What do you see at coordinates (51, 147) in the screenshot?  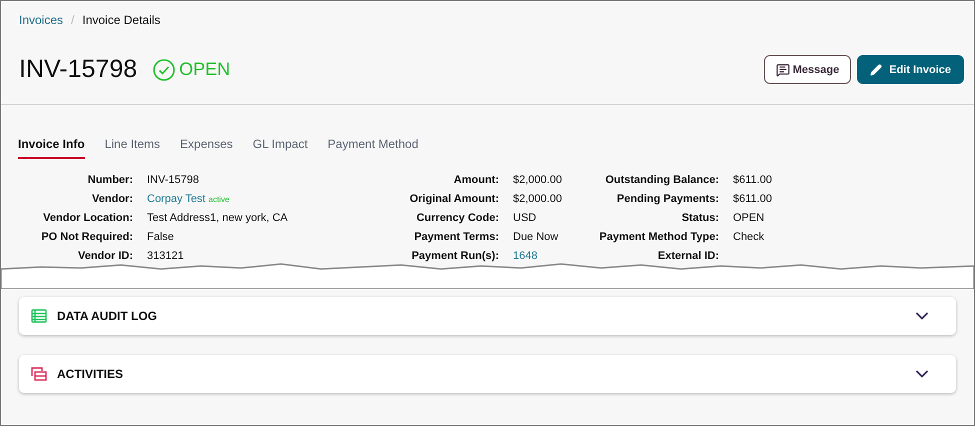 I see `tab: Invoice Info` at bounding box center [51, 147].